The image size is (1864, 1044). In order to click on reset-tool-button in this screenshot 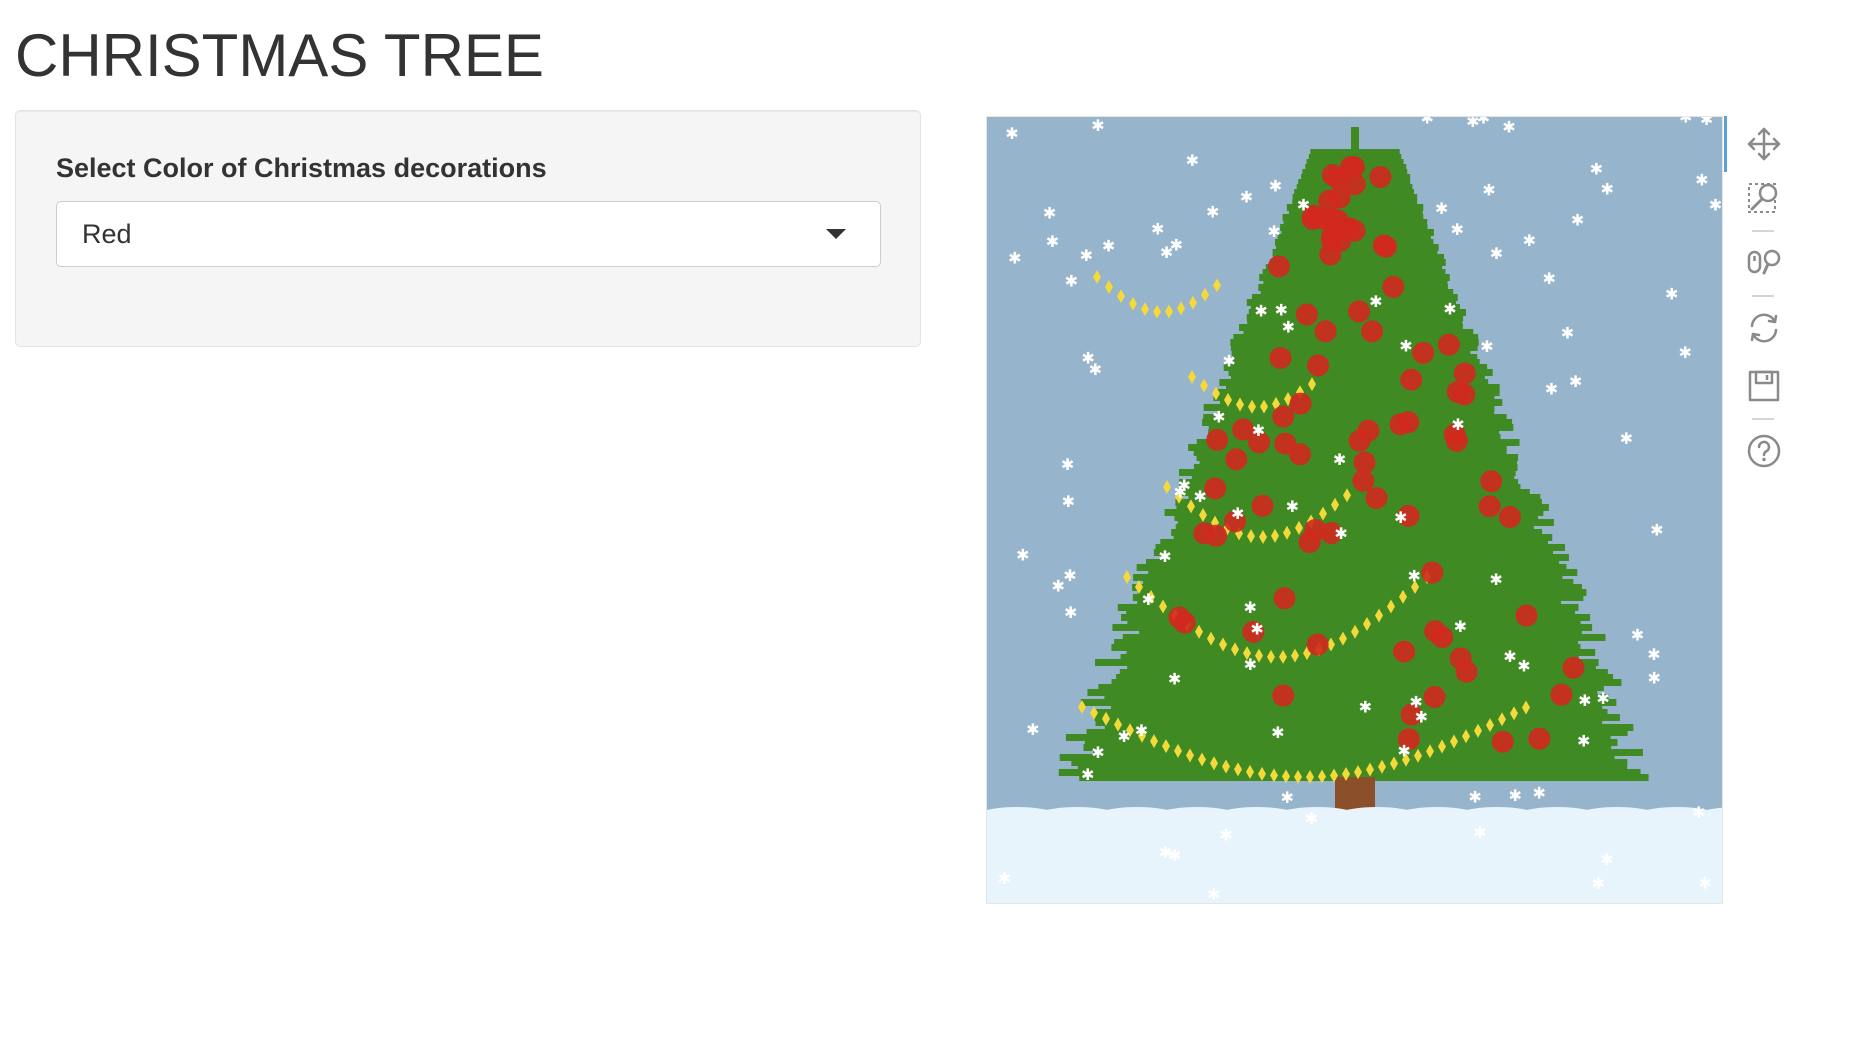, I will do `click(1764, 328)`.